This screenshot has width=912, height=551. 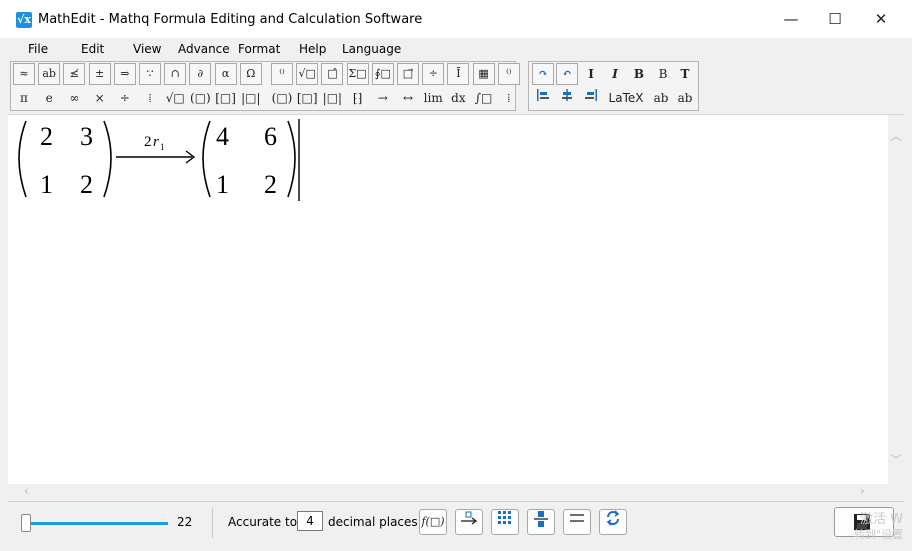 What do you see at coordinates (150, 74) in the screenshot?
I see `symbol-because-button: ∵` at bounding box center [150, 74].